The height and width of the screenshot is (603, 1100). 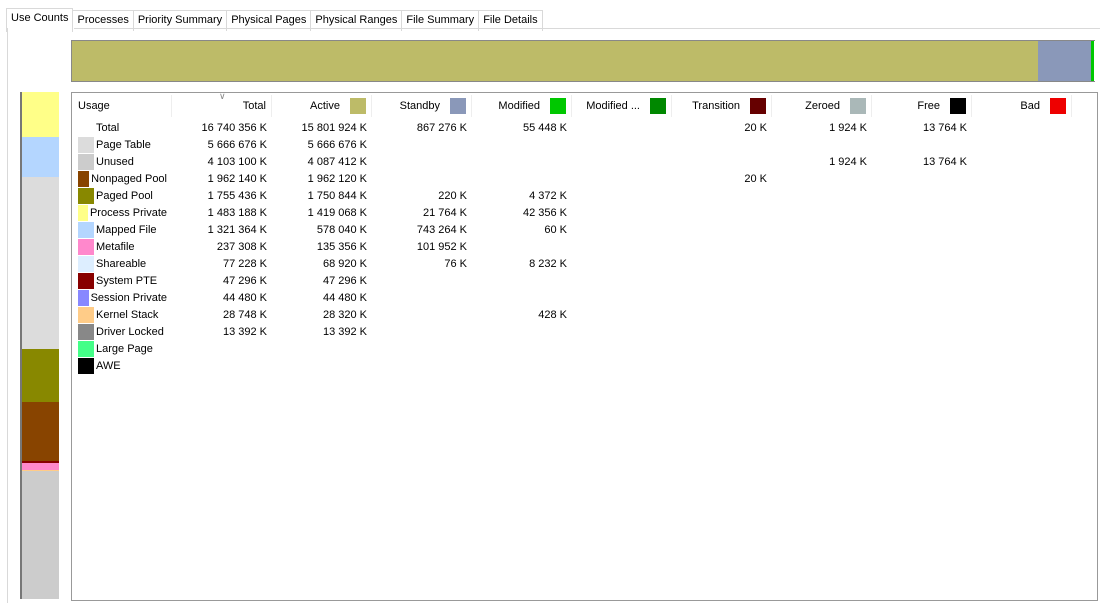 I want to click on usage-segment-metafile, so click(x=40, y=466).